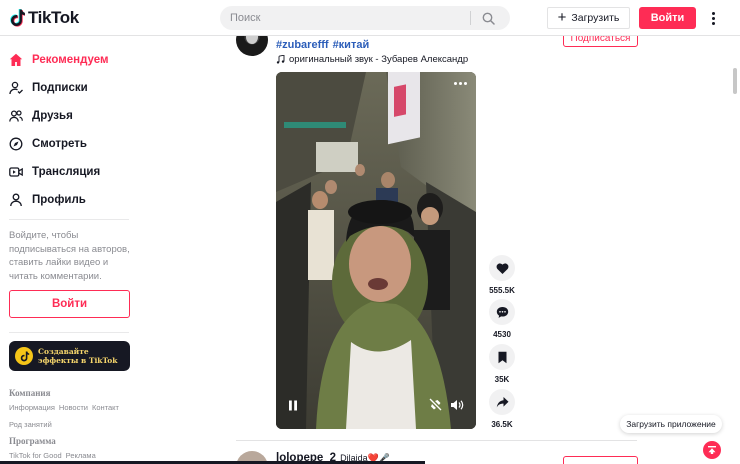 This screenshot has height=464, width=740. What do you see at coordinates (30, 424) in the screenshot?
I see `footer-link: Род занятий` at bounding box center [30, 424].